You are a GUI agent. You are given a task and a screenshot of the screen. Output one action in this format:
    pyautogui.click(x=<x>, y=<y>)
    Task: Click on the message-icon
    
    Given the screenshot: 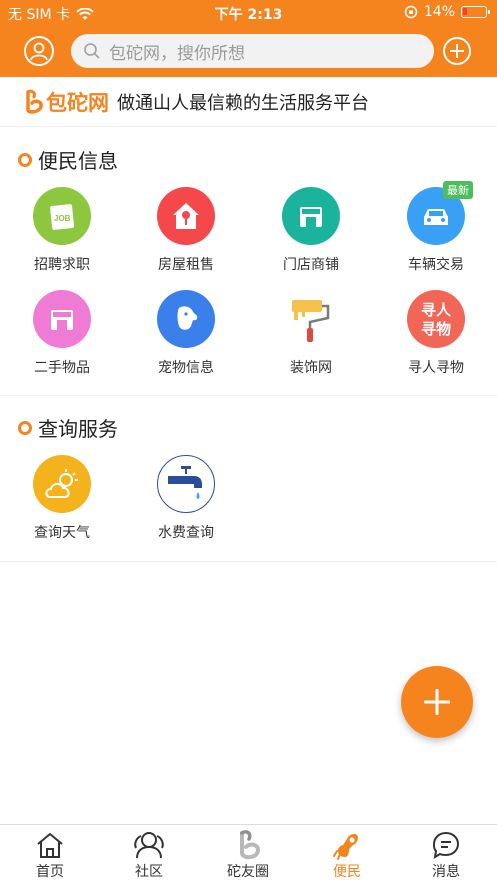 What is the action you would take?
    pyautogui.click(x=446, y=845)
    